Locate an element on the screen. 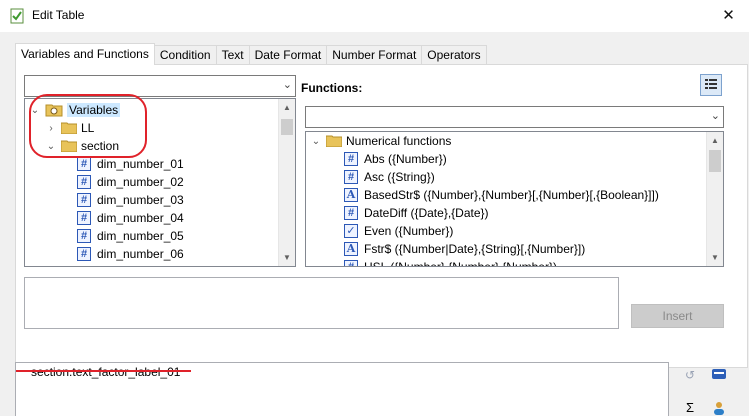 This screenshot has height=416, width=749. boolean-icon: ✓ is located at coordinates (351, 231).